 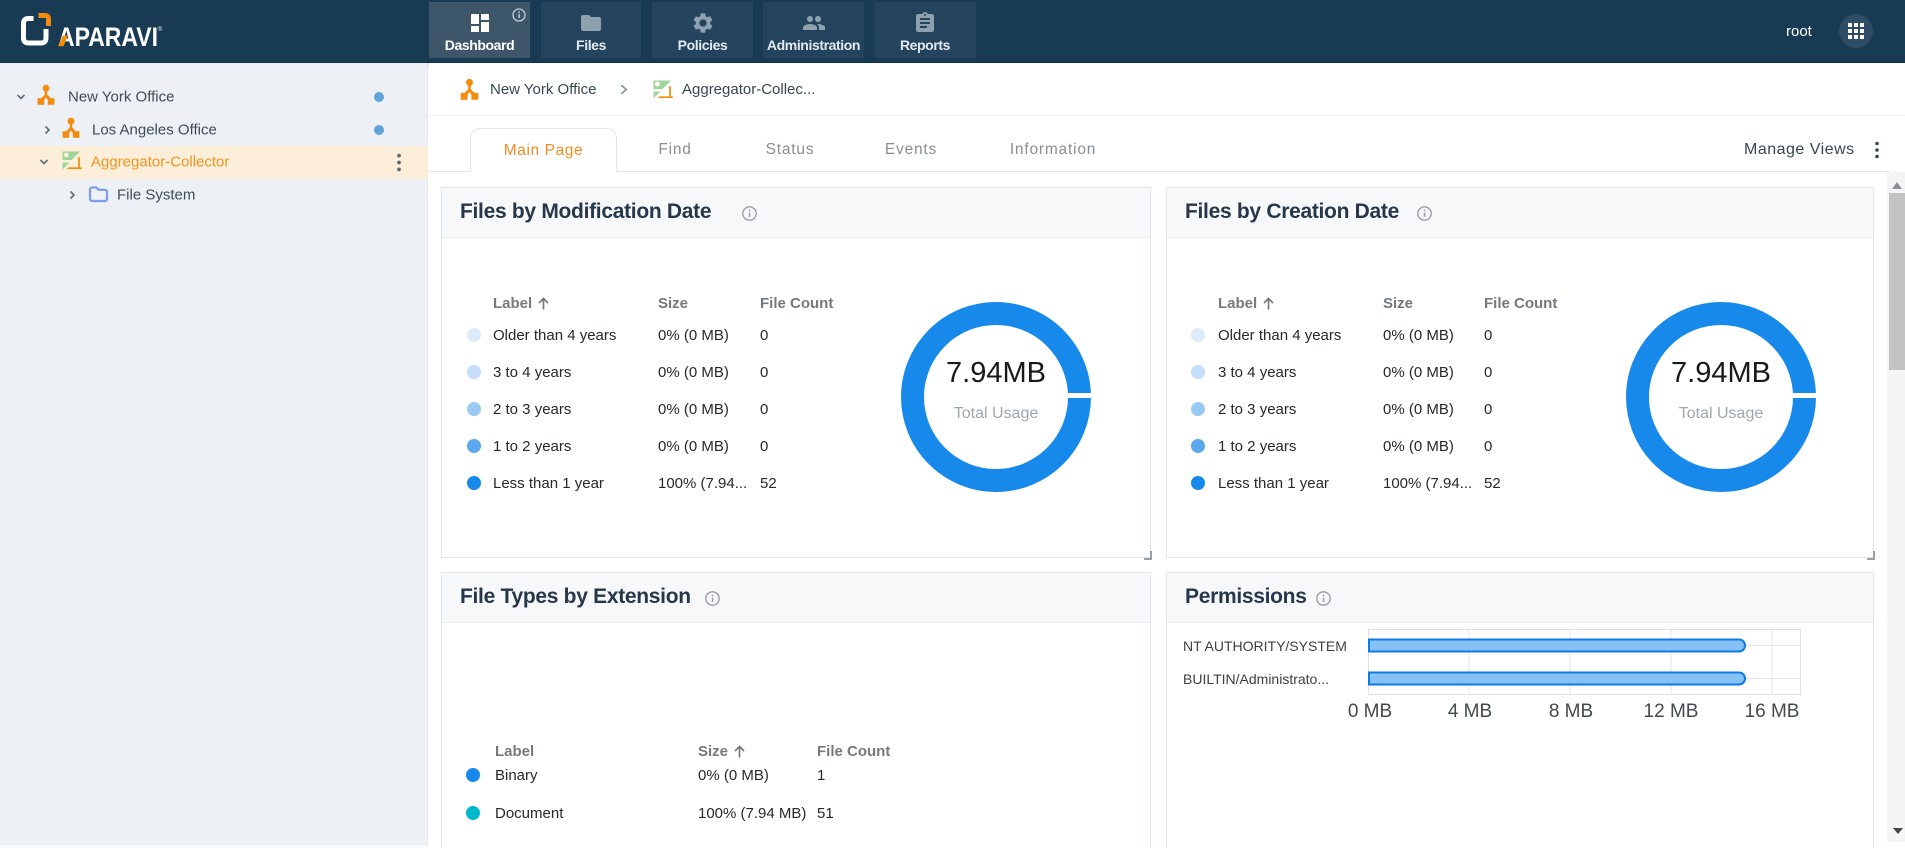 What do you see at coordinates (108, 37) in the screenshot?
I see `svg-text: APARAVI` at bounding box center [108, 37].